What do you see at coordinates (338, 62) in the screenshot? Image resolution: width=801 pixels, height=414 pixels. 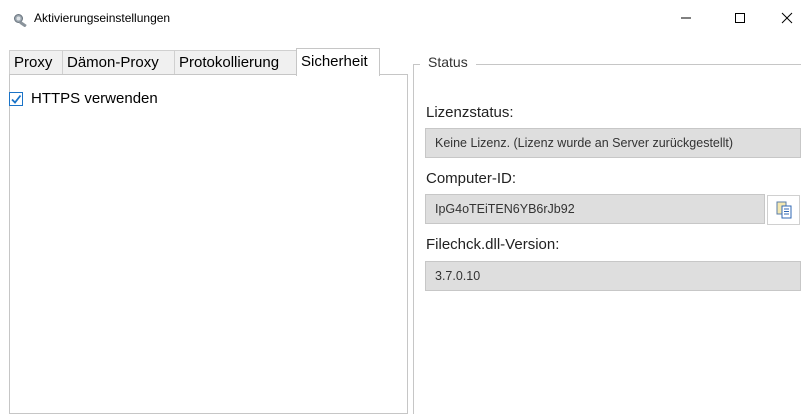 I see `tab-sicherheit: Sicherheit` at bounding box center [338, 62].